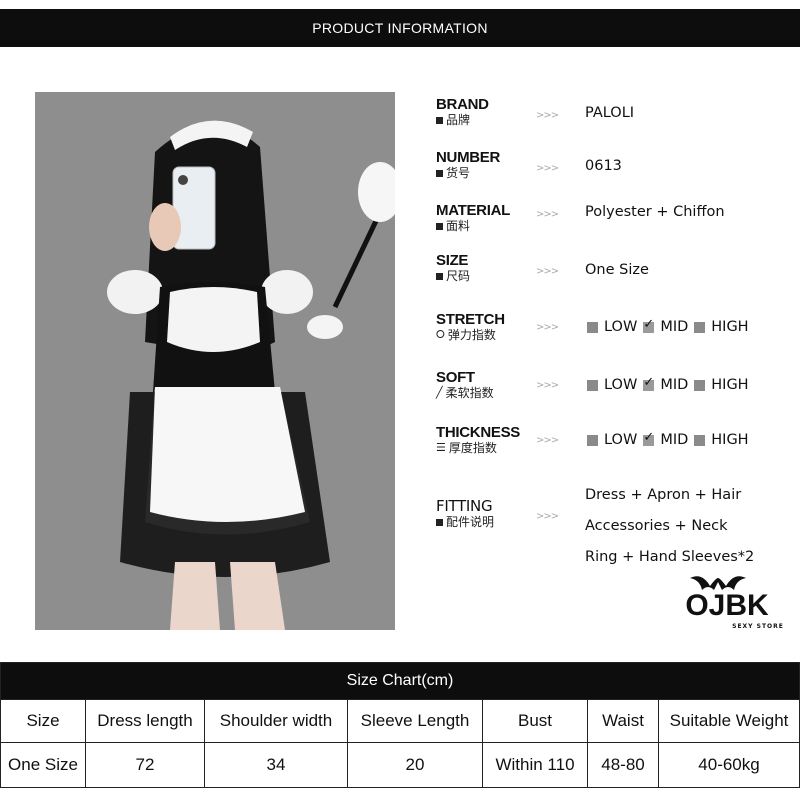 This screenshot has height=800, width=800. I want to click on table-cell: 72, so click(145, 765).